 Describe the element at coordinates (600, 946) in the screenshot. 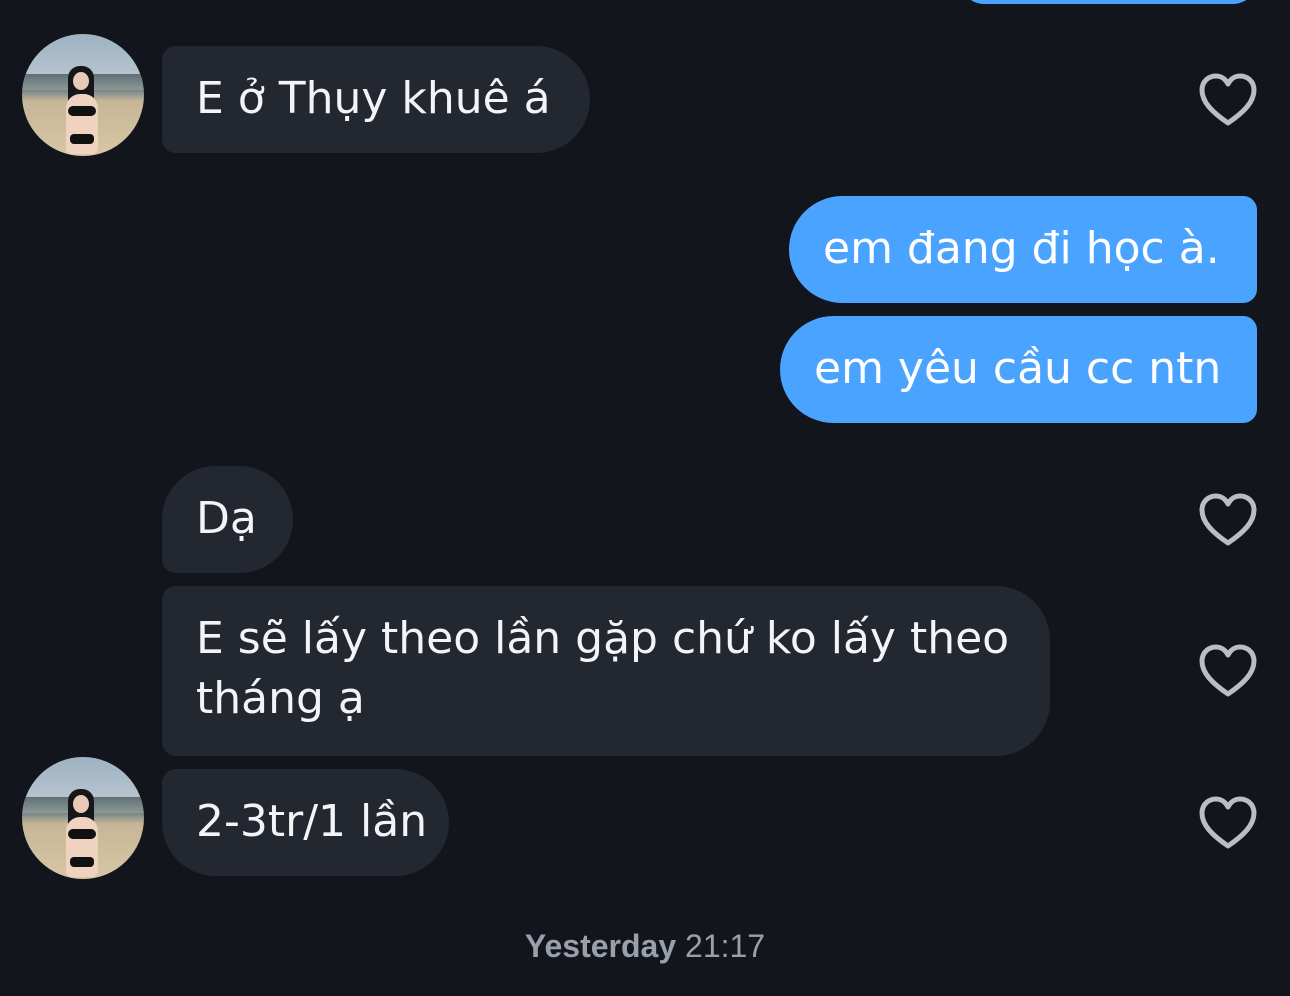

I see `timestamp-day: Yesterday` at that location.